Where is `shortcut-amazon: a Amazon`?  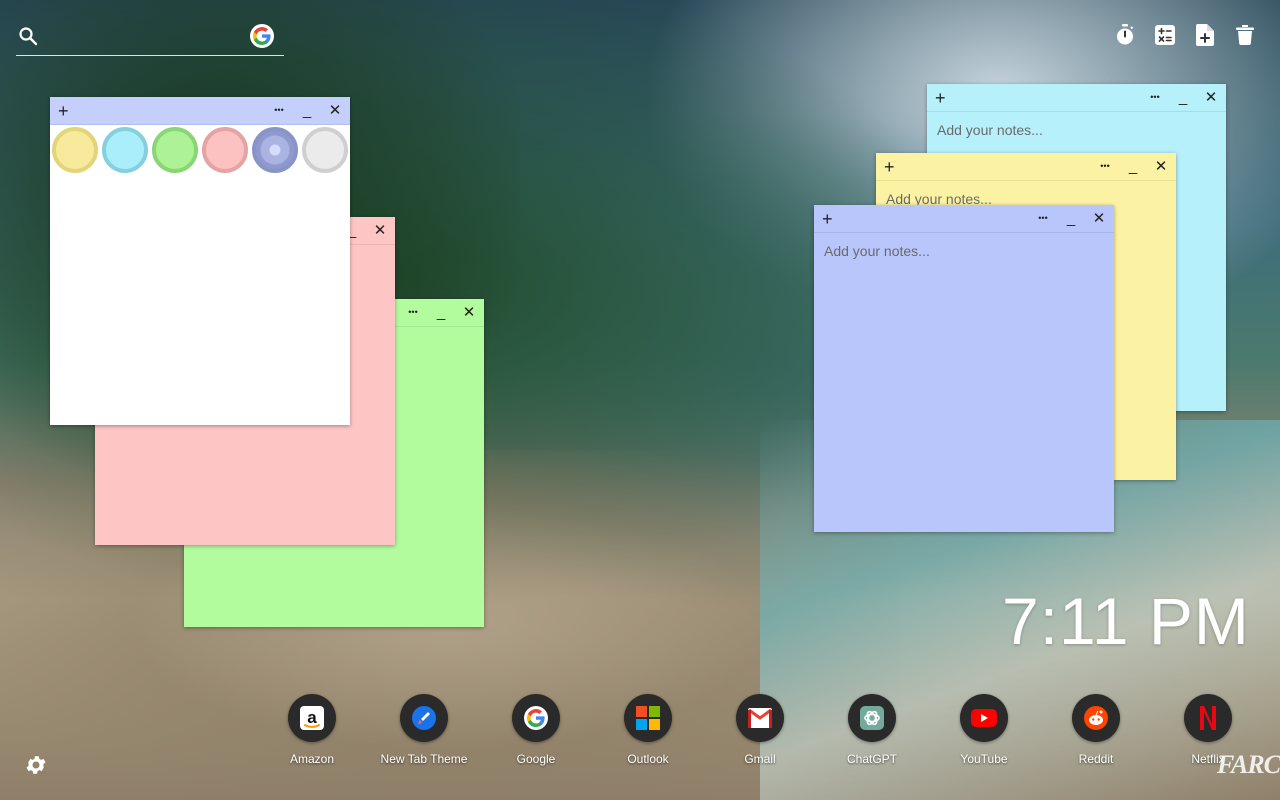
shortcut-amazon: a Amazon is located at coordinates (312, 730).